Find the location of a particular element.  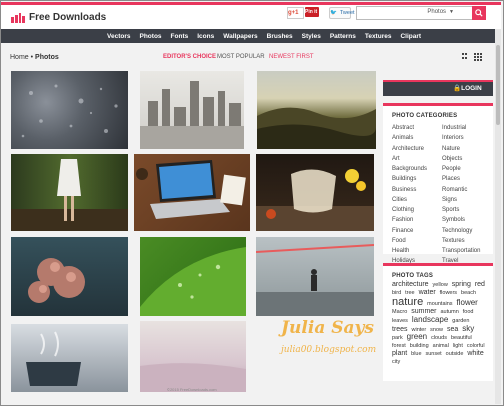

breadcrumb-home: Home is located at coordinates (19, 57).